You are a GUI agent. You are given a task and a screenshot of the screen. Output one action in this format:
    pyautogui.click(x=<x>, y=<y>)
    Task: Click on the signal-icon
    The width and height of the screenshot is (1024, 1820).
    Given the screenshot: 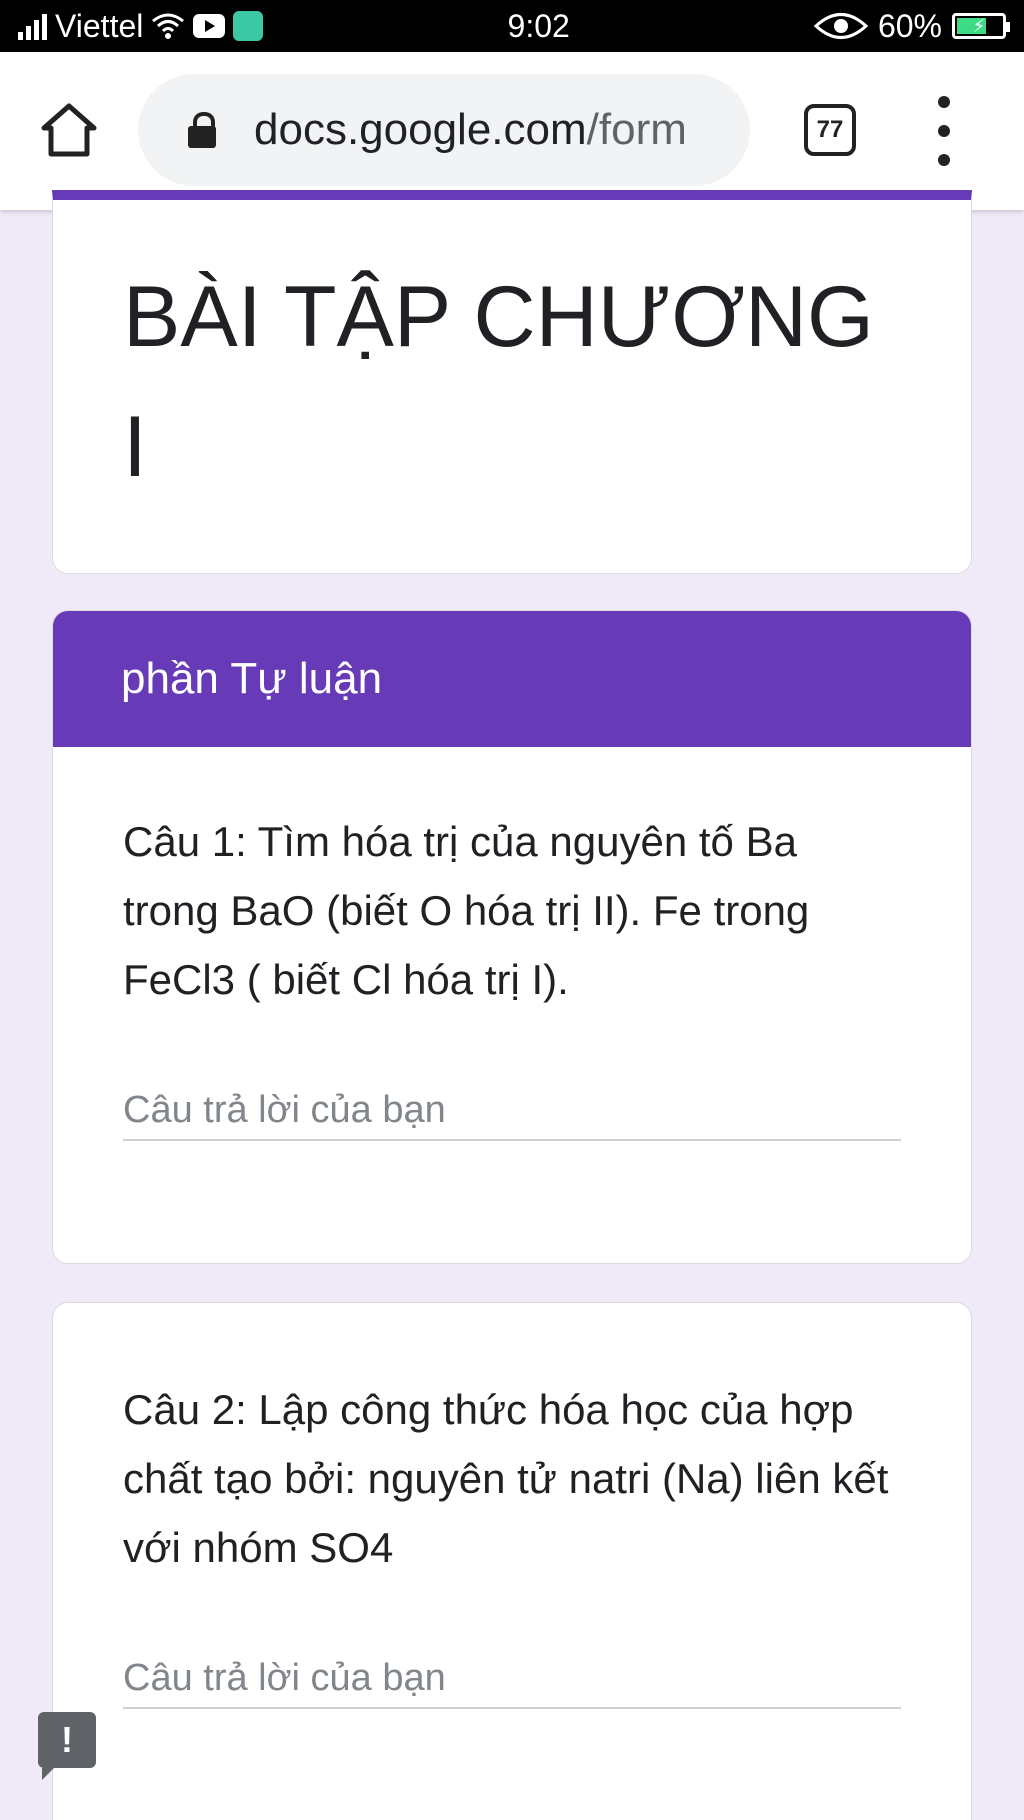 What is the action you would take?
    pyautogui.click(x=32, y=26)
    